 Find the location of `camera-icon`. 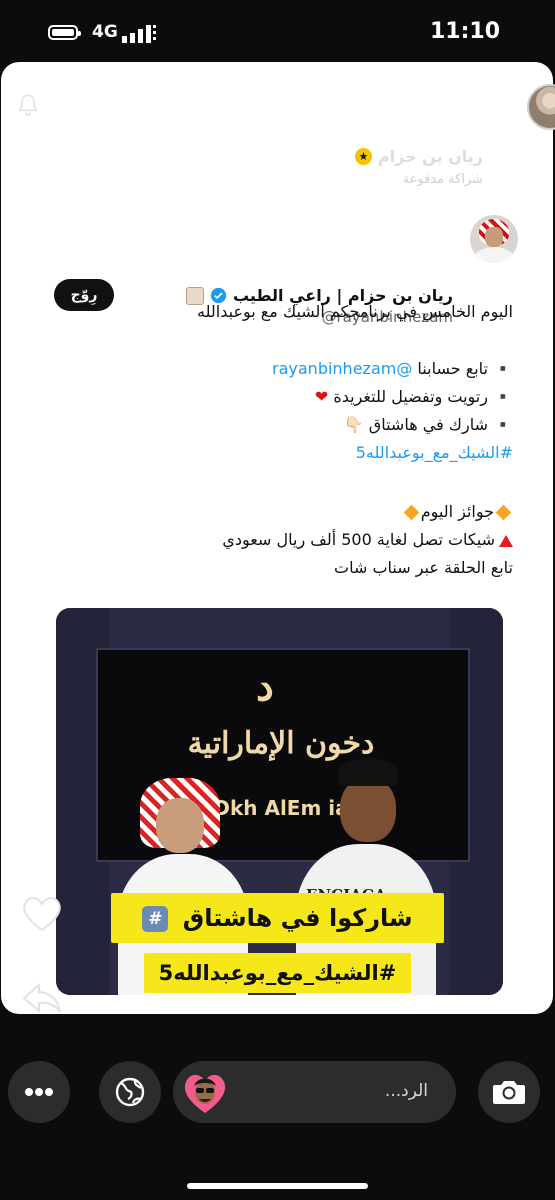

camera-icon is located at coordinates (509, 1092).